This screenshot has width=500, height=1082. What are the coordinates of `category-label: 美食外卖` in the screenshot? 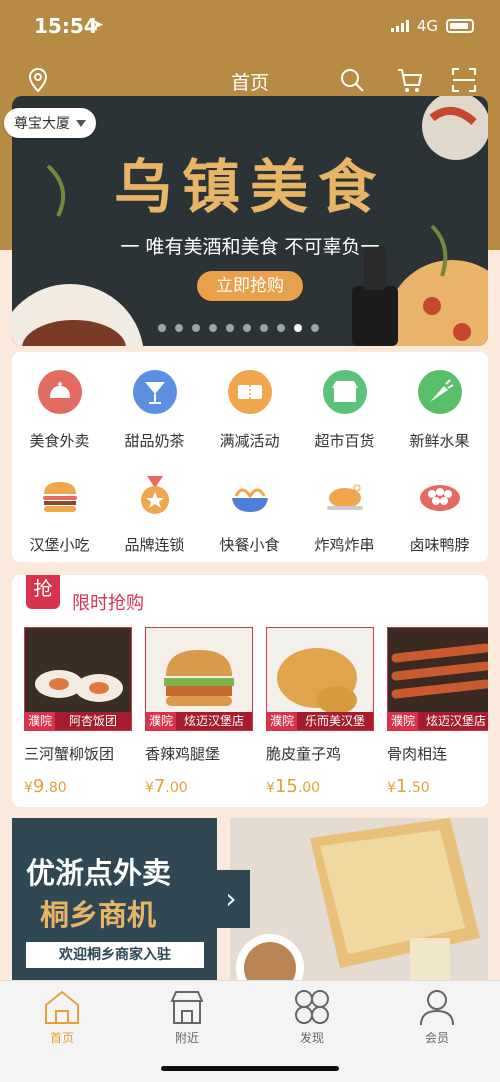 It's located at (59, 441).